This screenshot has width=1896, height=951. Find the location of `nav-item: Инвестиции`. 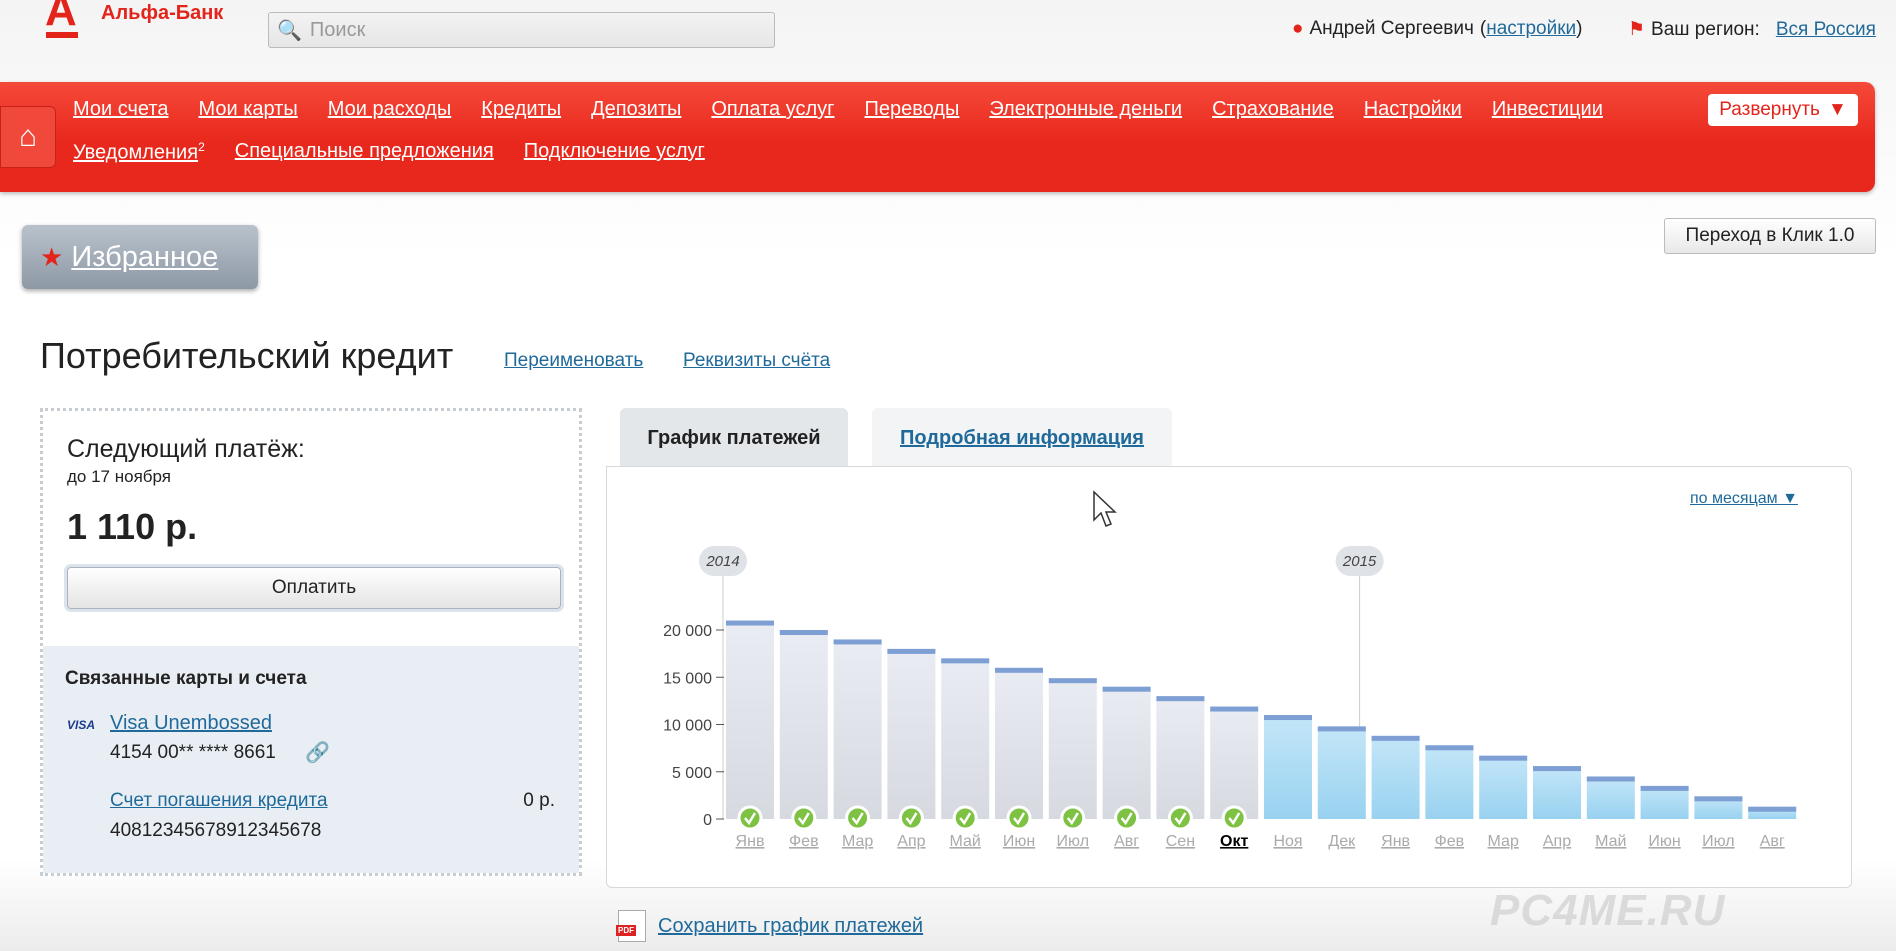

nav-item: Инвестиции is located at coordinates (1547, 109).